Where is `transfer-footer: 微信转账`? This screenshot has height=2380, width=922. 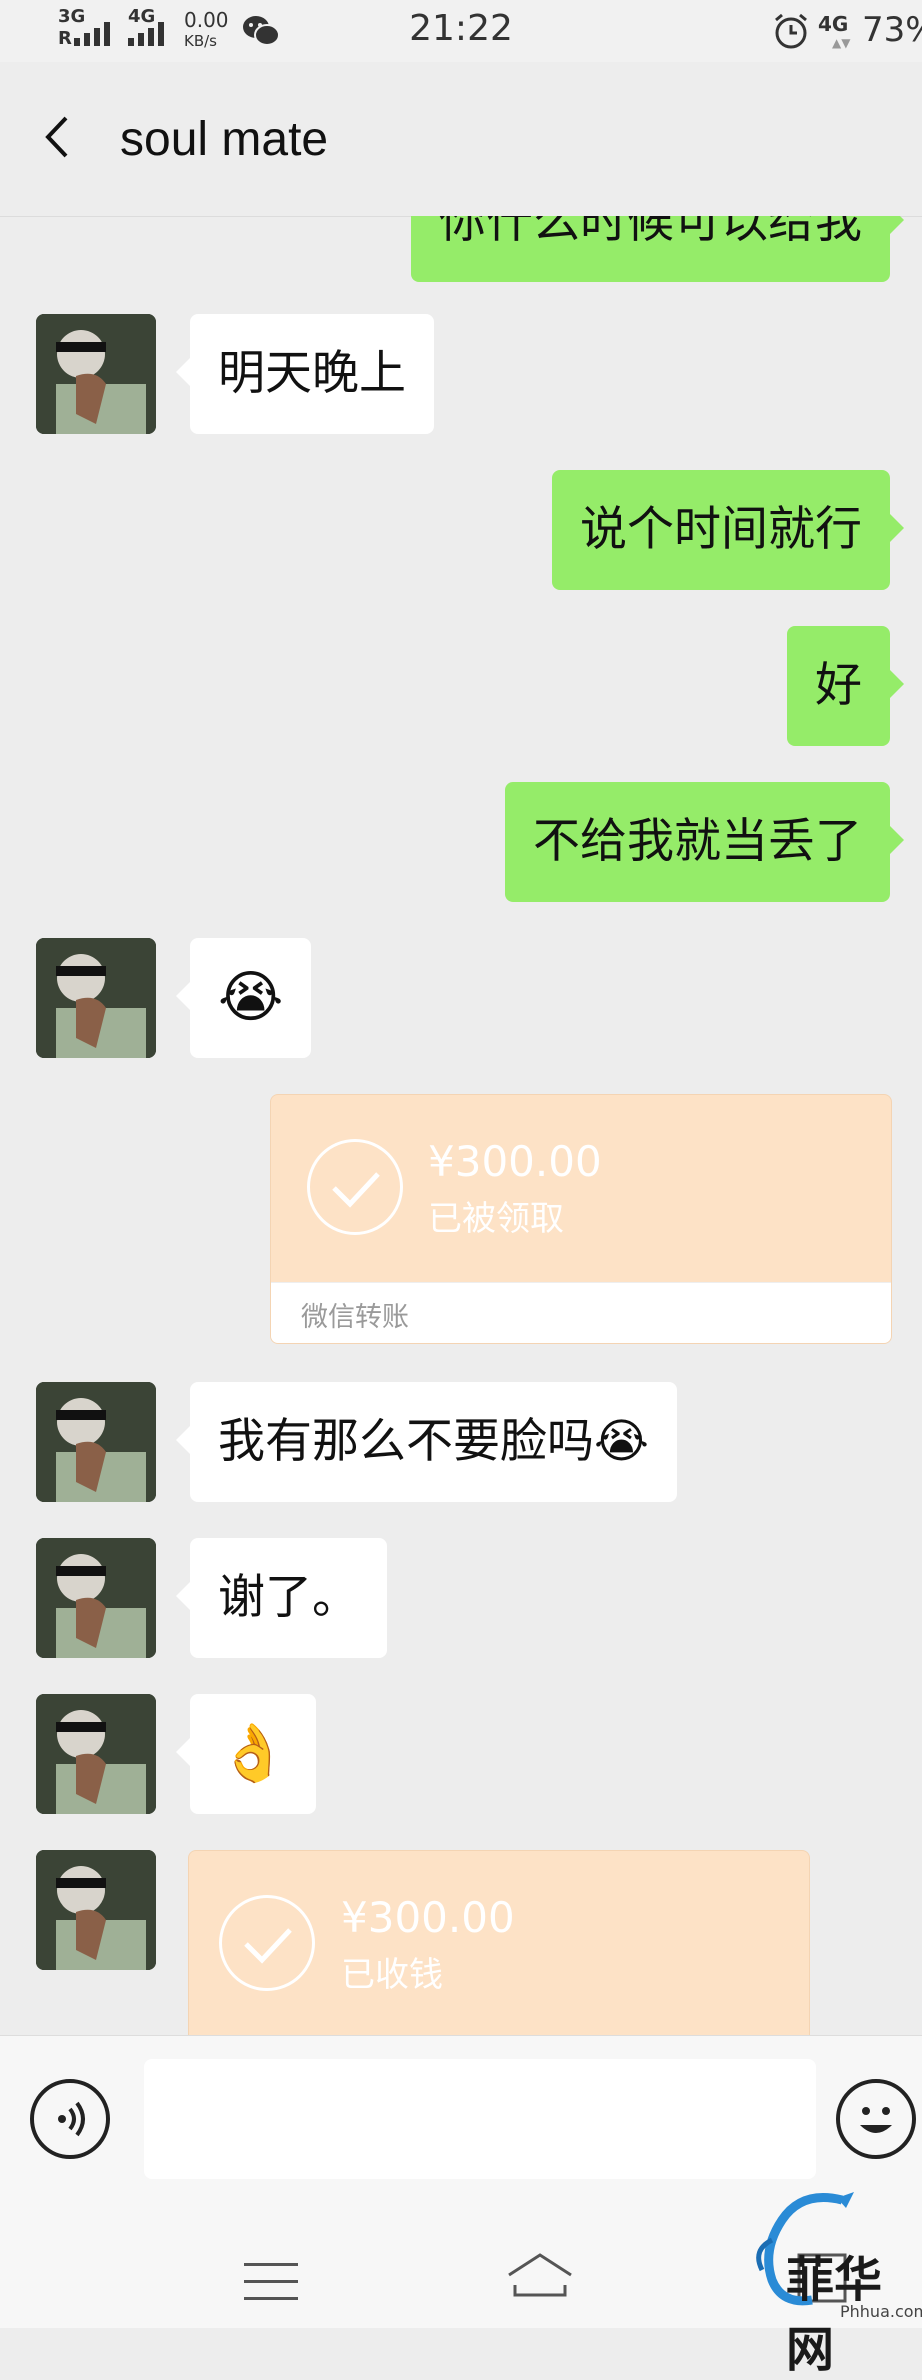 transfer-footer: 微信转账 is located at coordinates (581, 1312).